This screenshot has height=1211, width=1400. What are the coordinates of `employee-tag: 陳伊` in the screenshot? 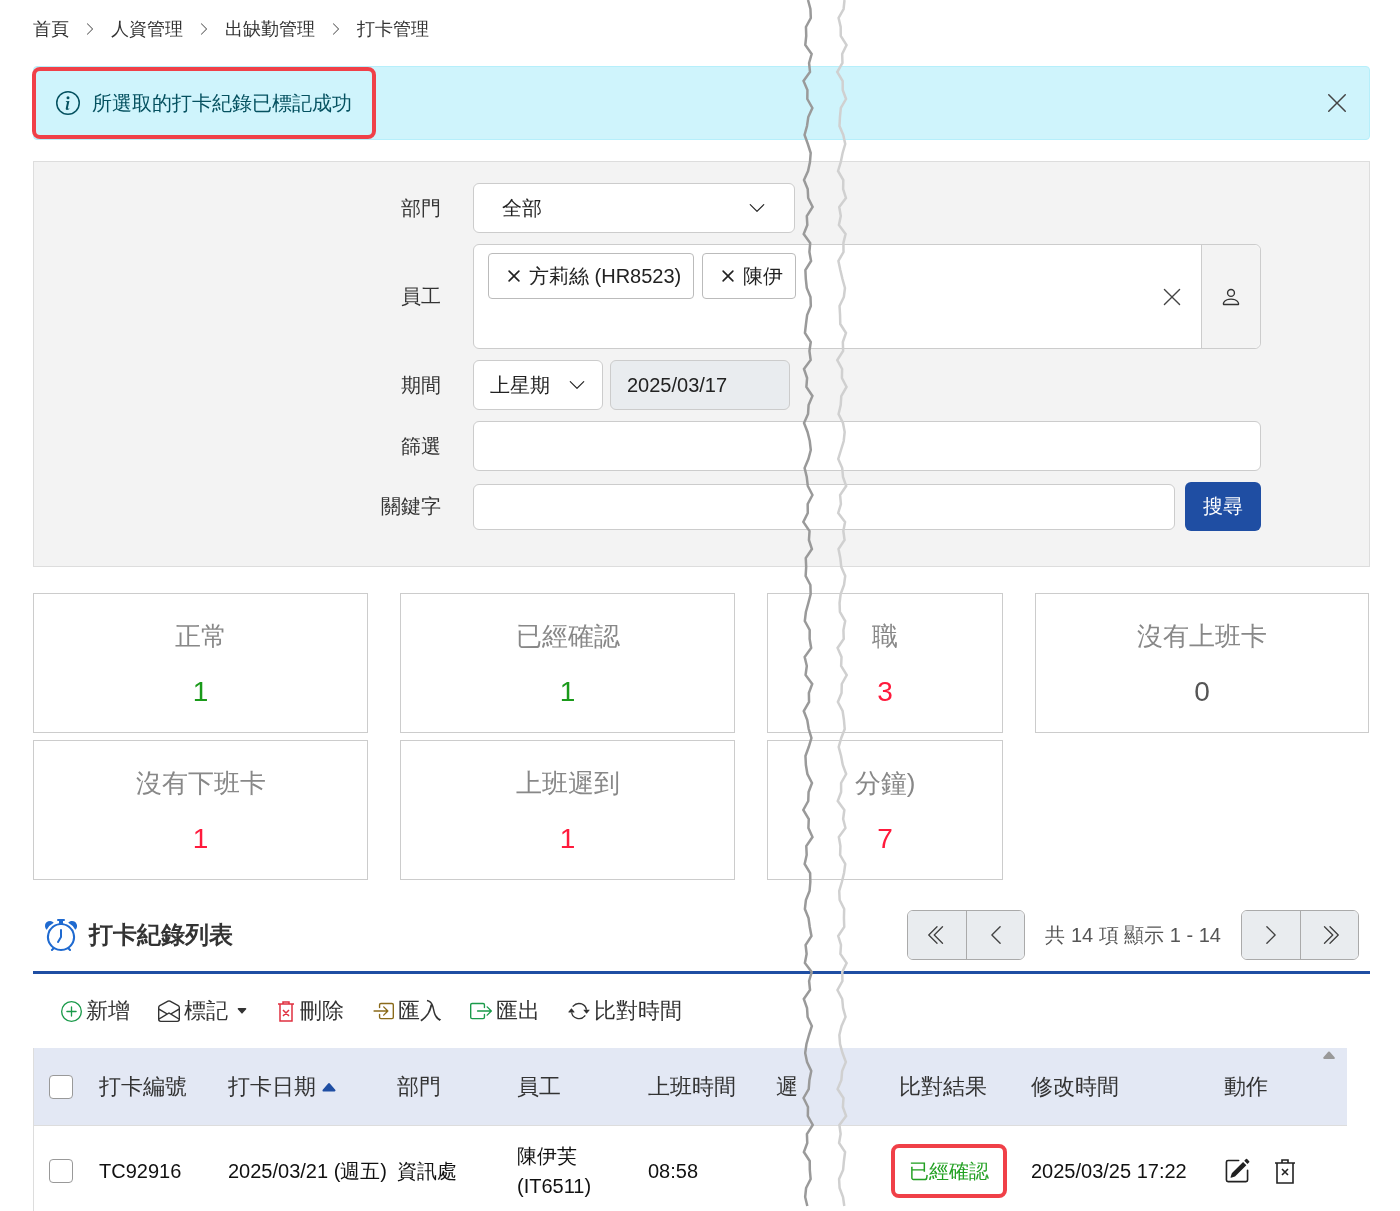 It's located at (749, 276).